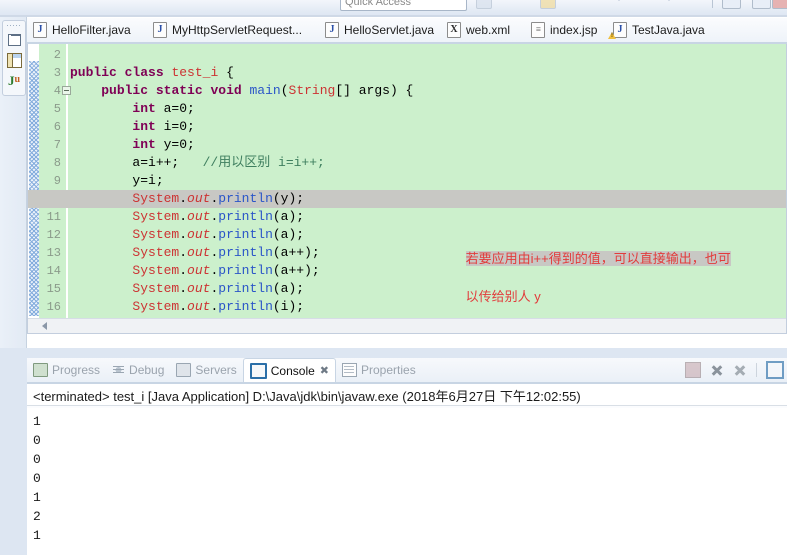  Describe the element at coordinates (324, 370) in the screenshot. I see `close-icon: ✖` at that location.